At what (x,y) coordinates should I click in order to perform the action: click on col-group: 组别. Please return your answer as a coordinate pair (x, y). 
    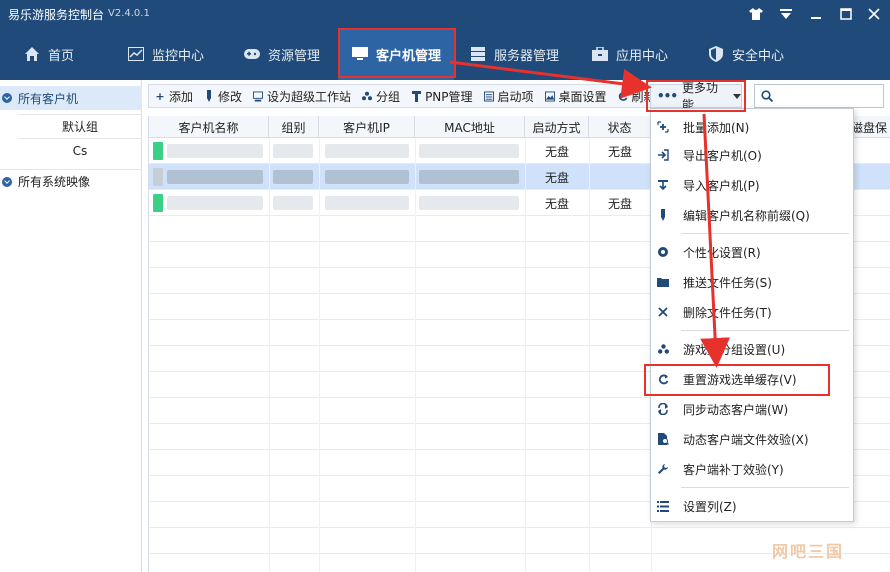
    Looking at the image, I should click on (294, 127).